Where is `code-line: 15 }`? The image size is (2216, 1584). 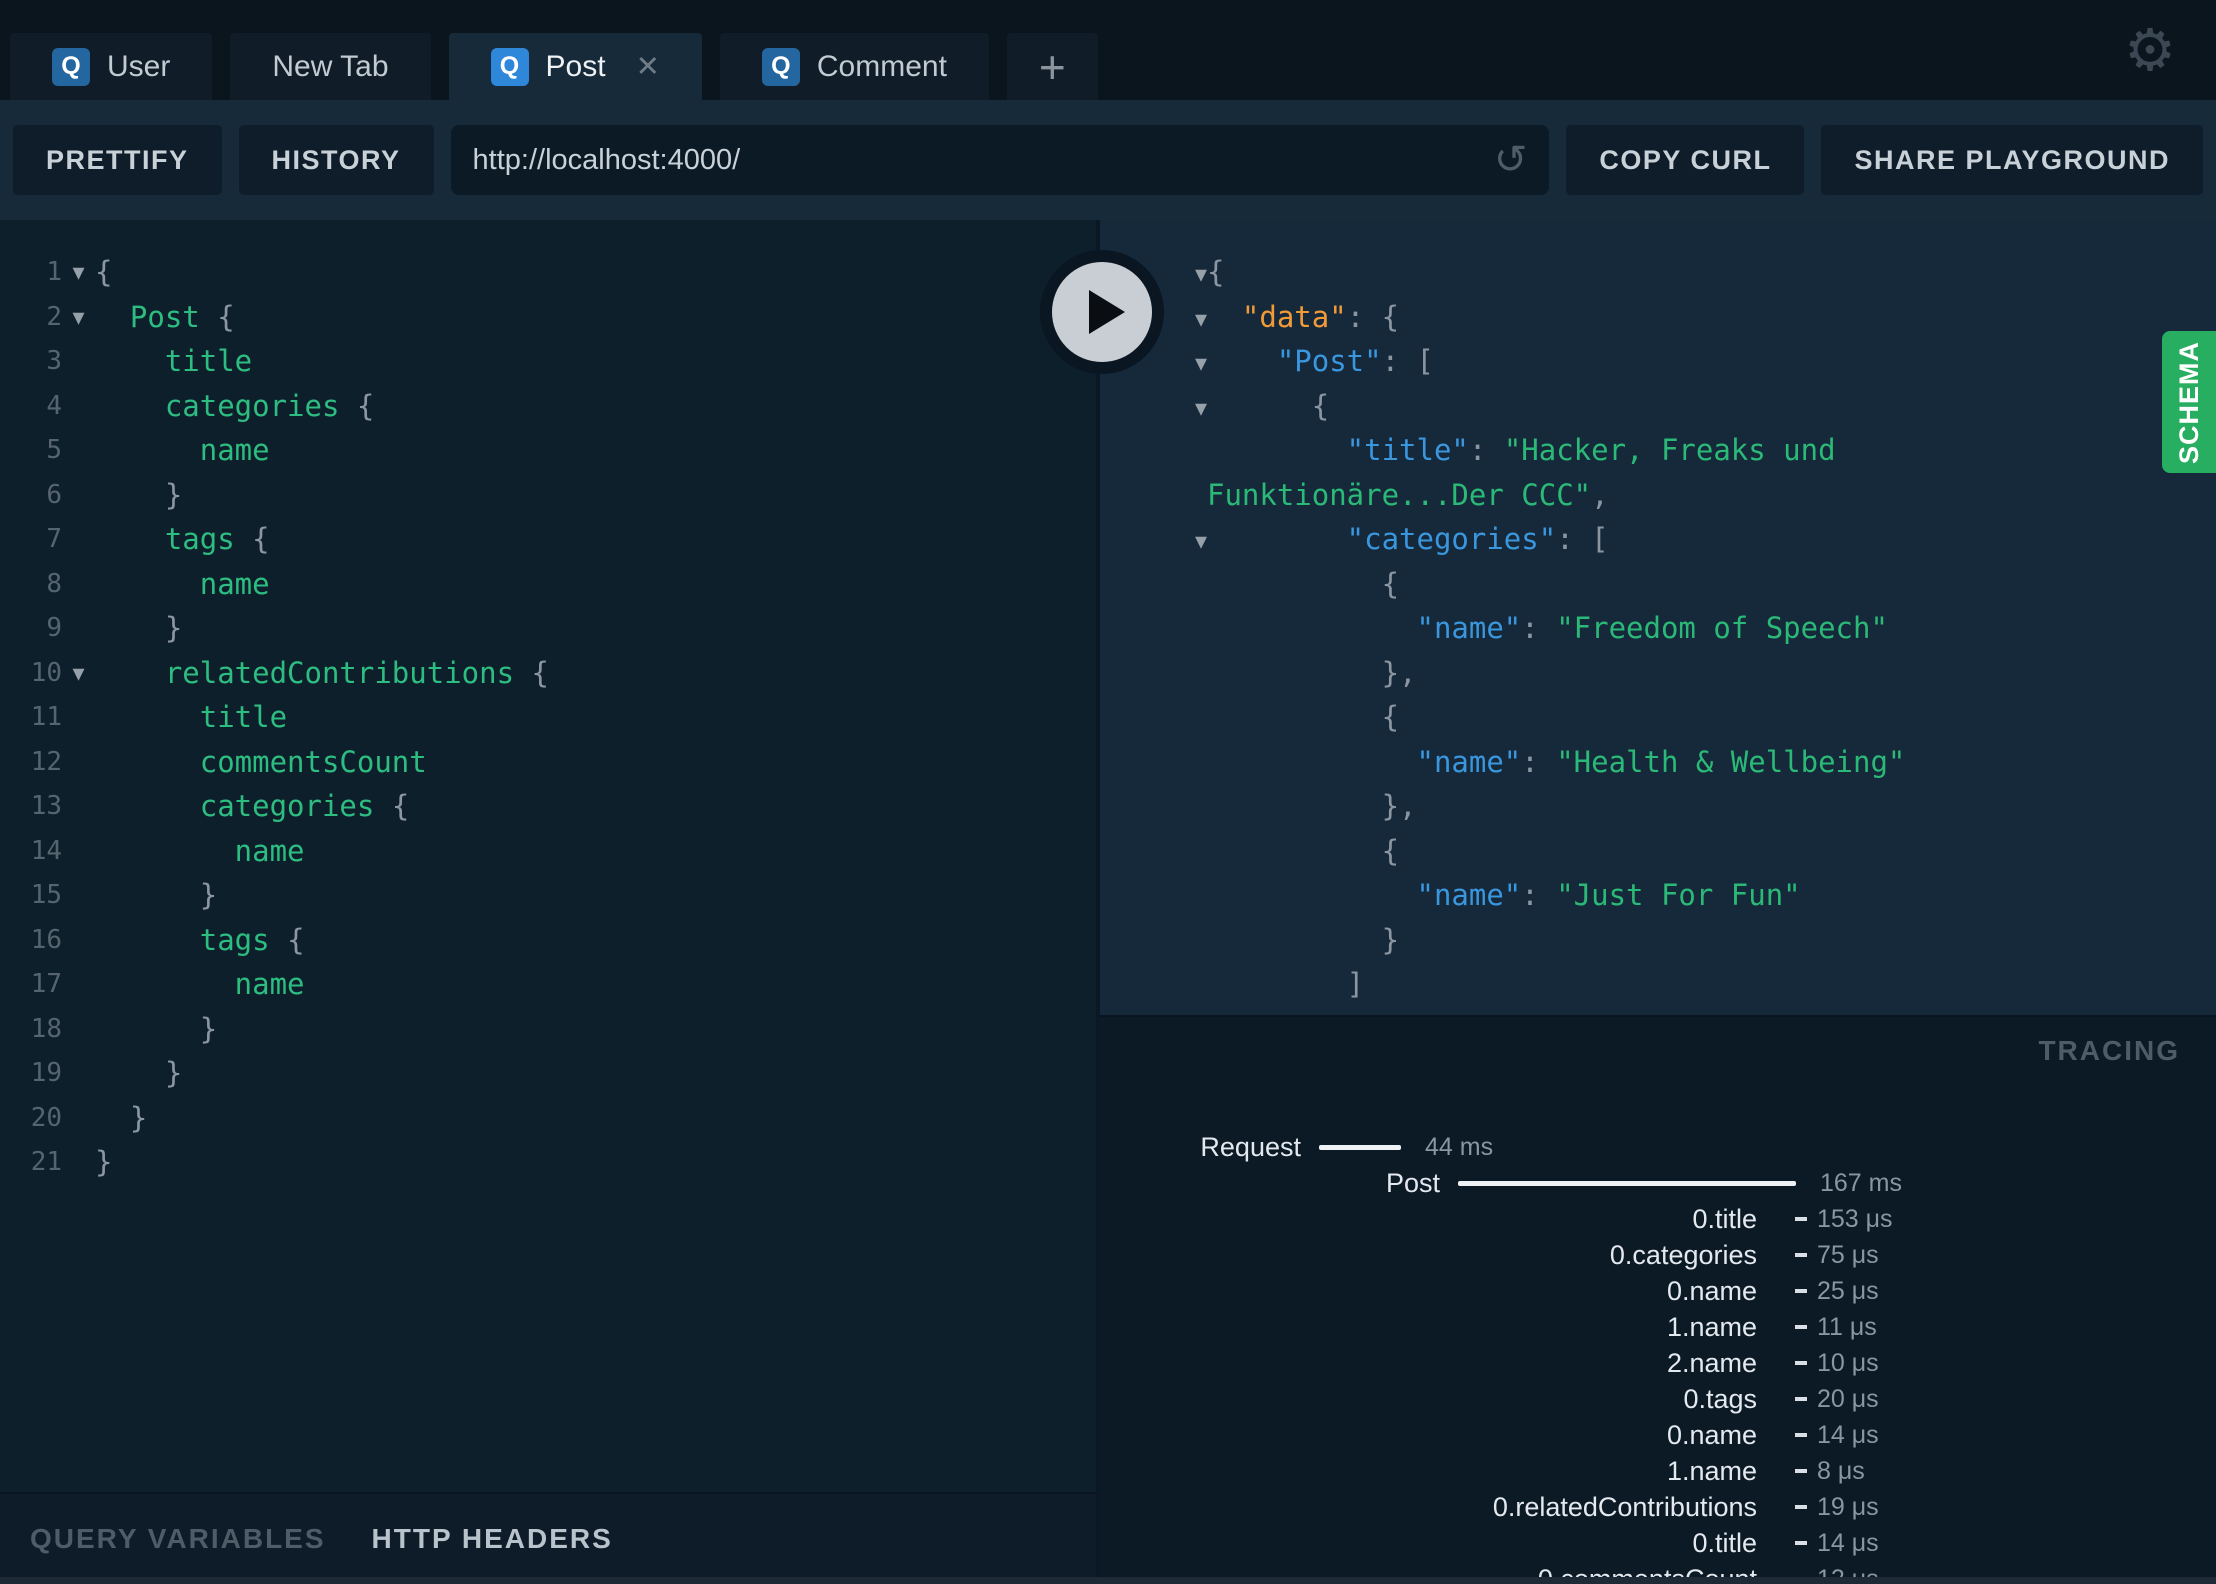 code-line: 15 } is located at coordinates (548, 895).